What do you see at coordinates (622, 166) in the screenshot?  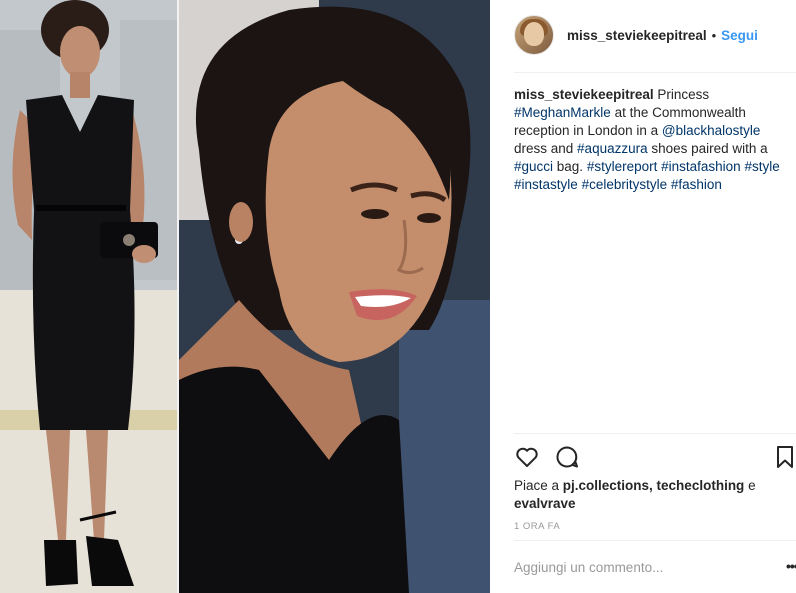 I see `hashtag-link: #stylereport` at bounding box center [622, 166].